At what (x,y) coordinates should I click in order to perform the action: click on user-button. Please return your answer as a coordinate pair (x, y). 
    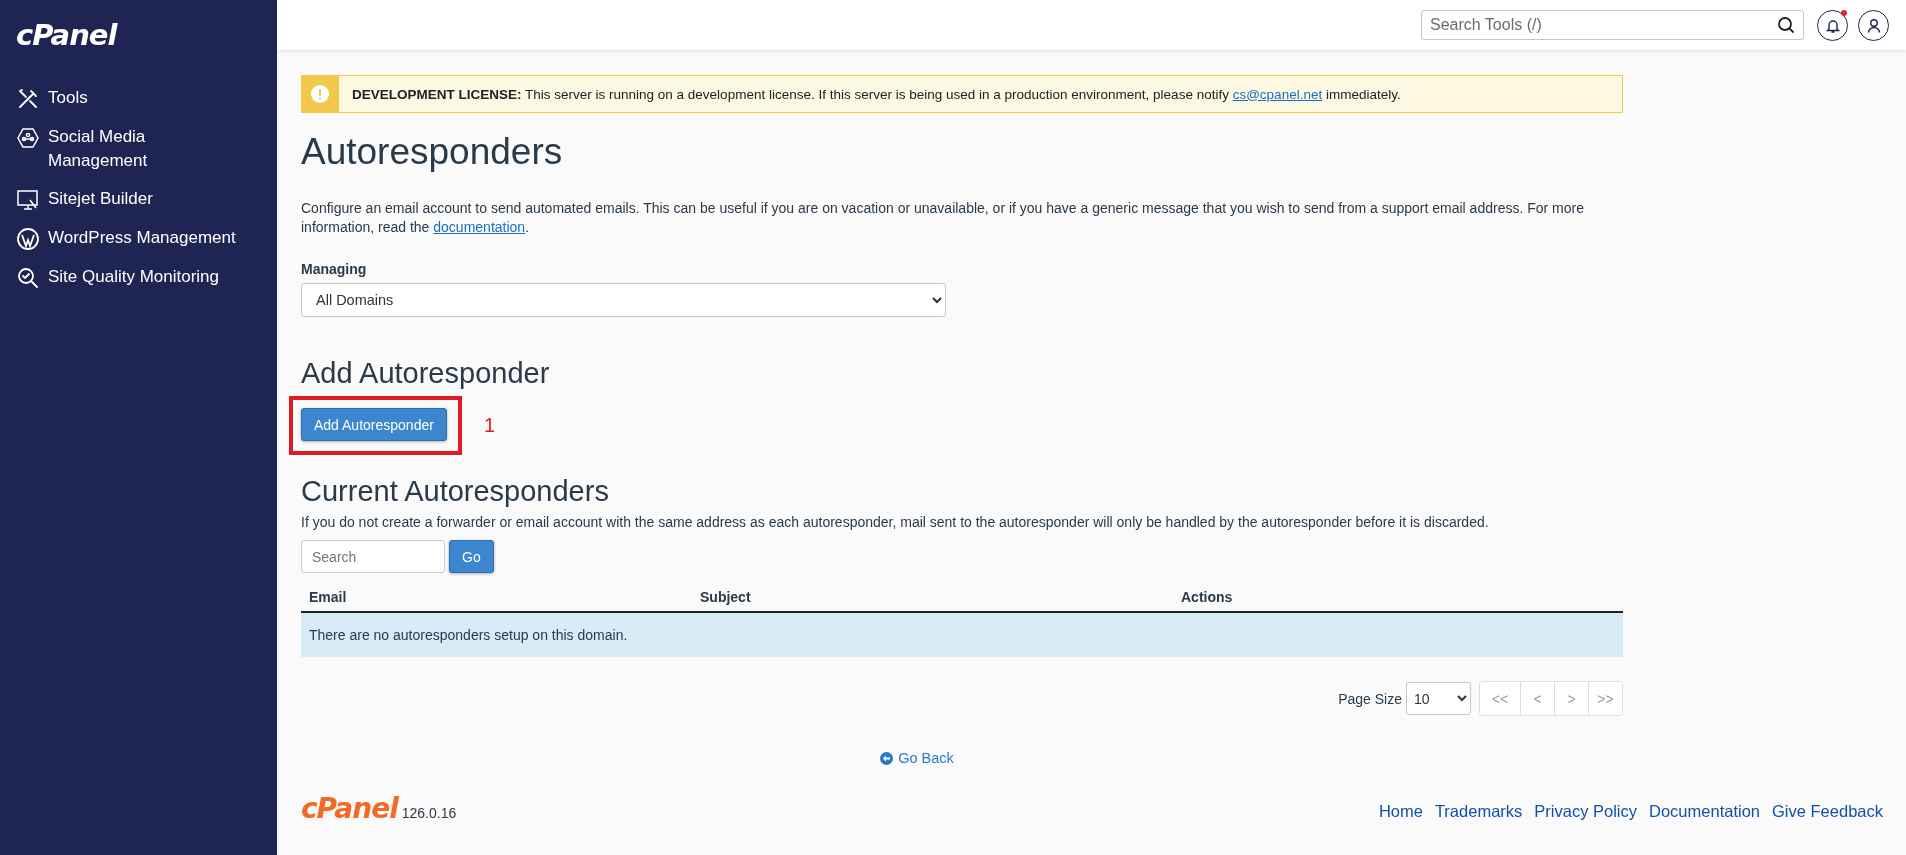
    Looking at the image, I should click on (1873, 25).